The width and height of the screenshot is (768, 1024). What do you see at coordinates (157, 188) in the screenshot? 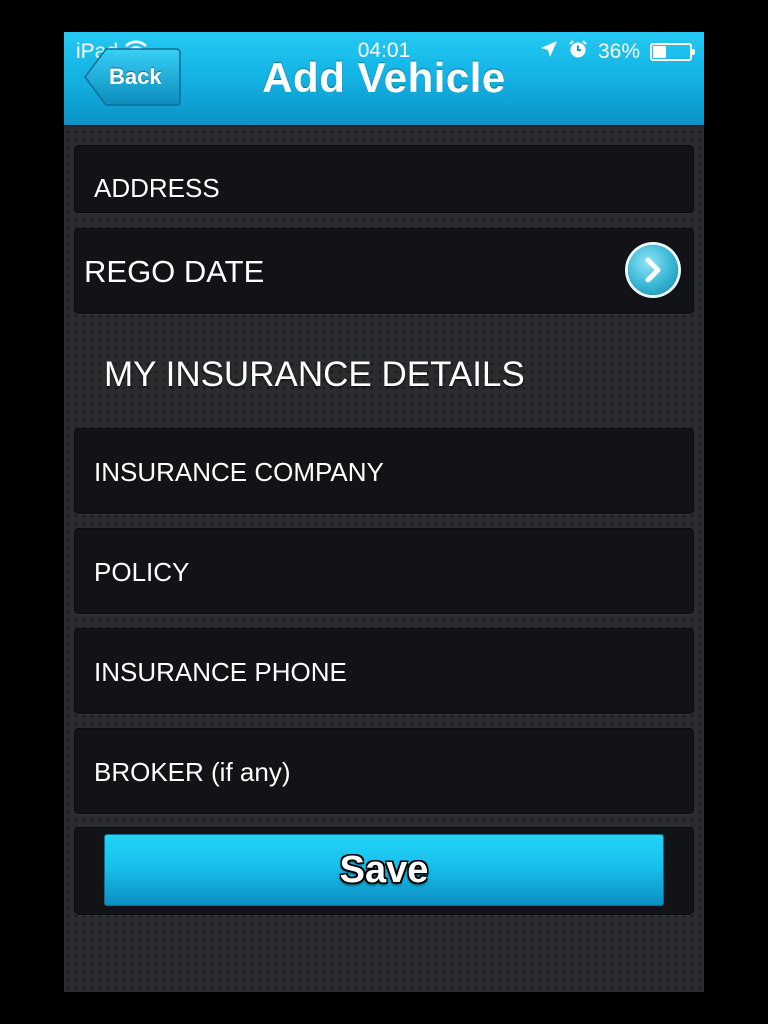
I see `address-label: ADDRESS` at bounding box center [157, 188].